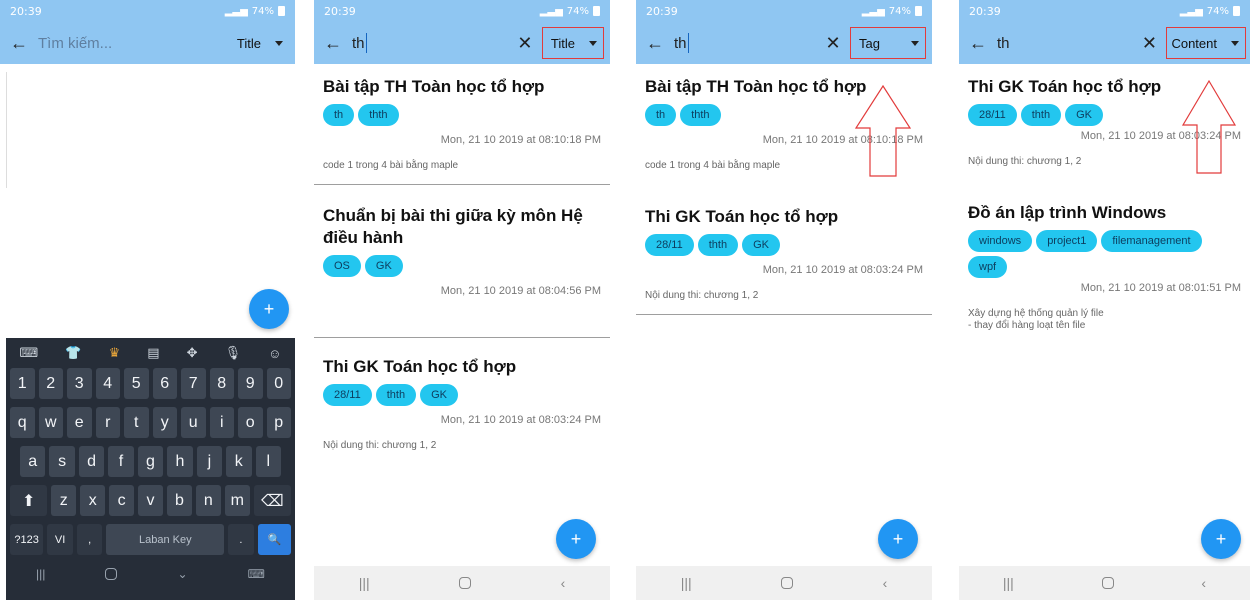 Image resolution: width=1250 pixels, height=600 pixels. What do you see at coordinates (888, 43) in the screenshot?
I see `filter-dropdown: Tag` at bounding box center [888, 43].